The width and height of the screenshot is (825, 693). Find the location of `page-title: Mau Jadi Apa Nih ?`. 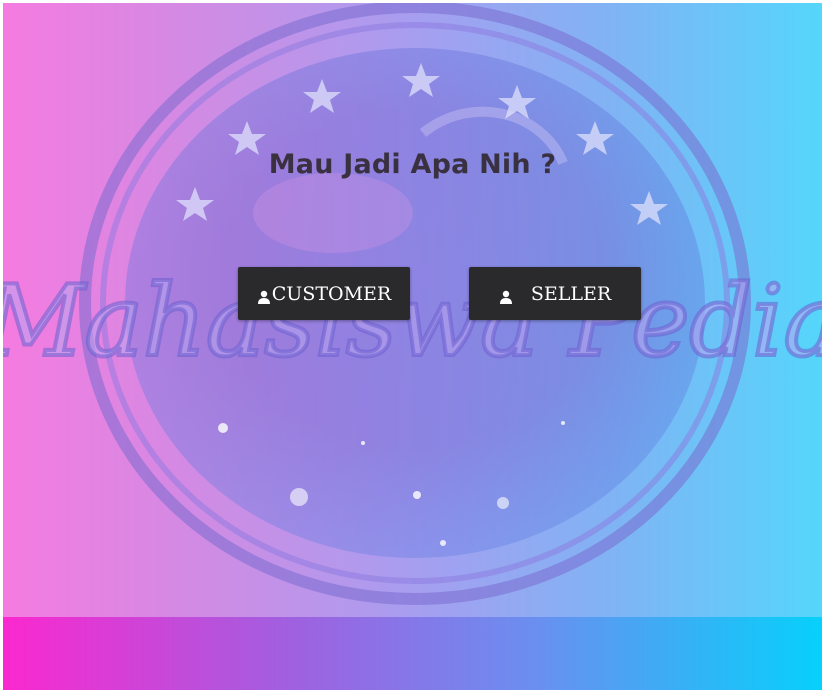

page-title: Mau Jadi Apa Nih ? is located at coordinates (412, 164).